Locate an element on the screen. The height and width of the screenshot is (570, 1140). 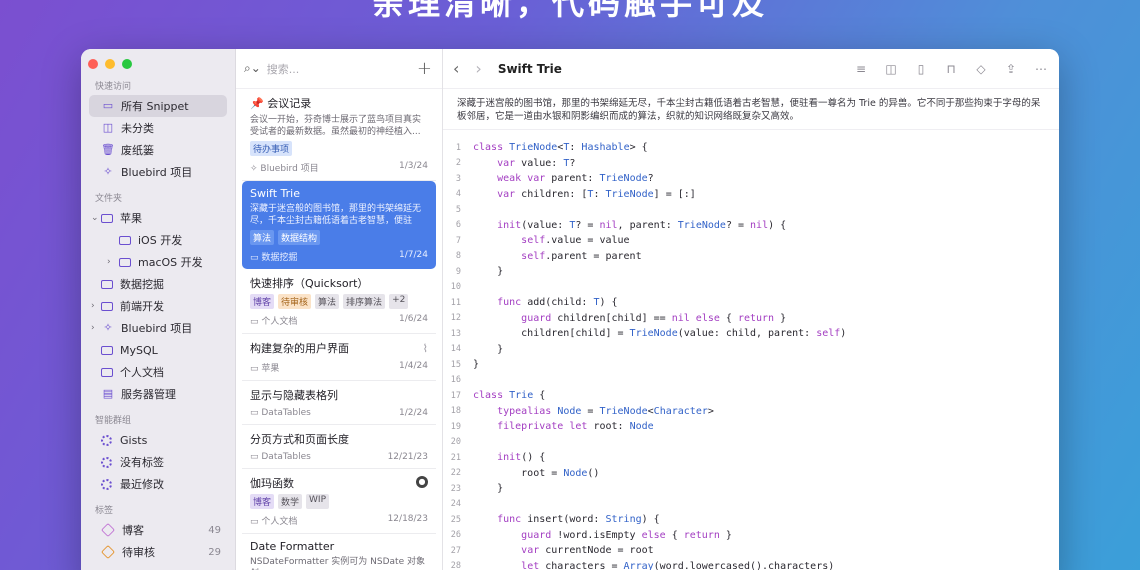
note-date: 12/21/23 is located at coordinates (407, 457).